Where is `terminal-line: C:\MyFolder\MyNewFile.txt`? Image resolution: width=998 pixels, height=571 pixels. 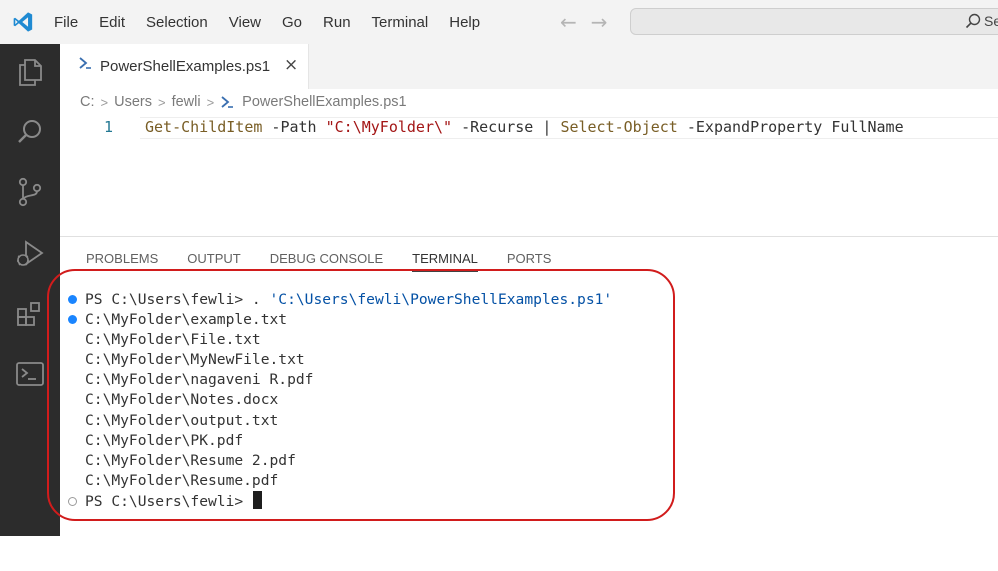
terminal-line: C:\MyFolder\MyNewFile.txt is located at coordinates (185, 360).